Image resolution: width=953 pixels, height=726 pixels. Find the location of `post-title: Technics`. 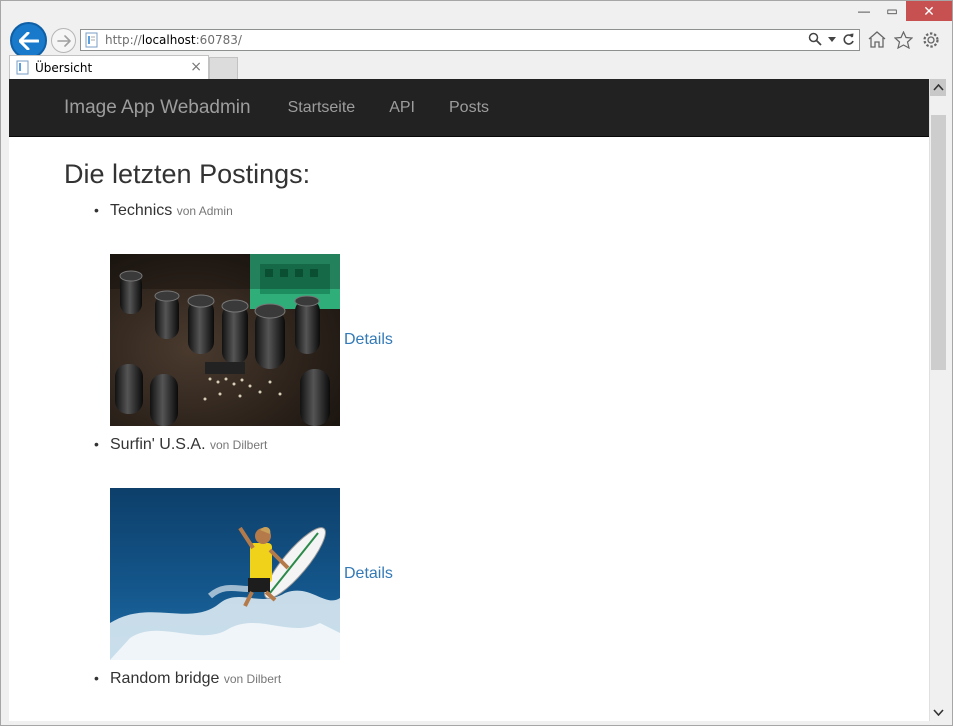

post-title: Technics is located at coordinates (141, 210).